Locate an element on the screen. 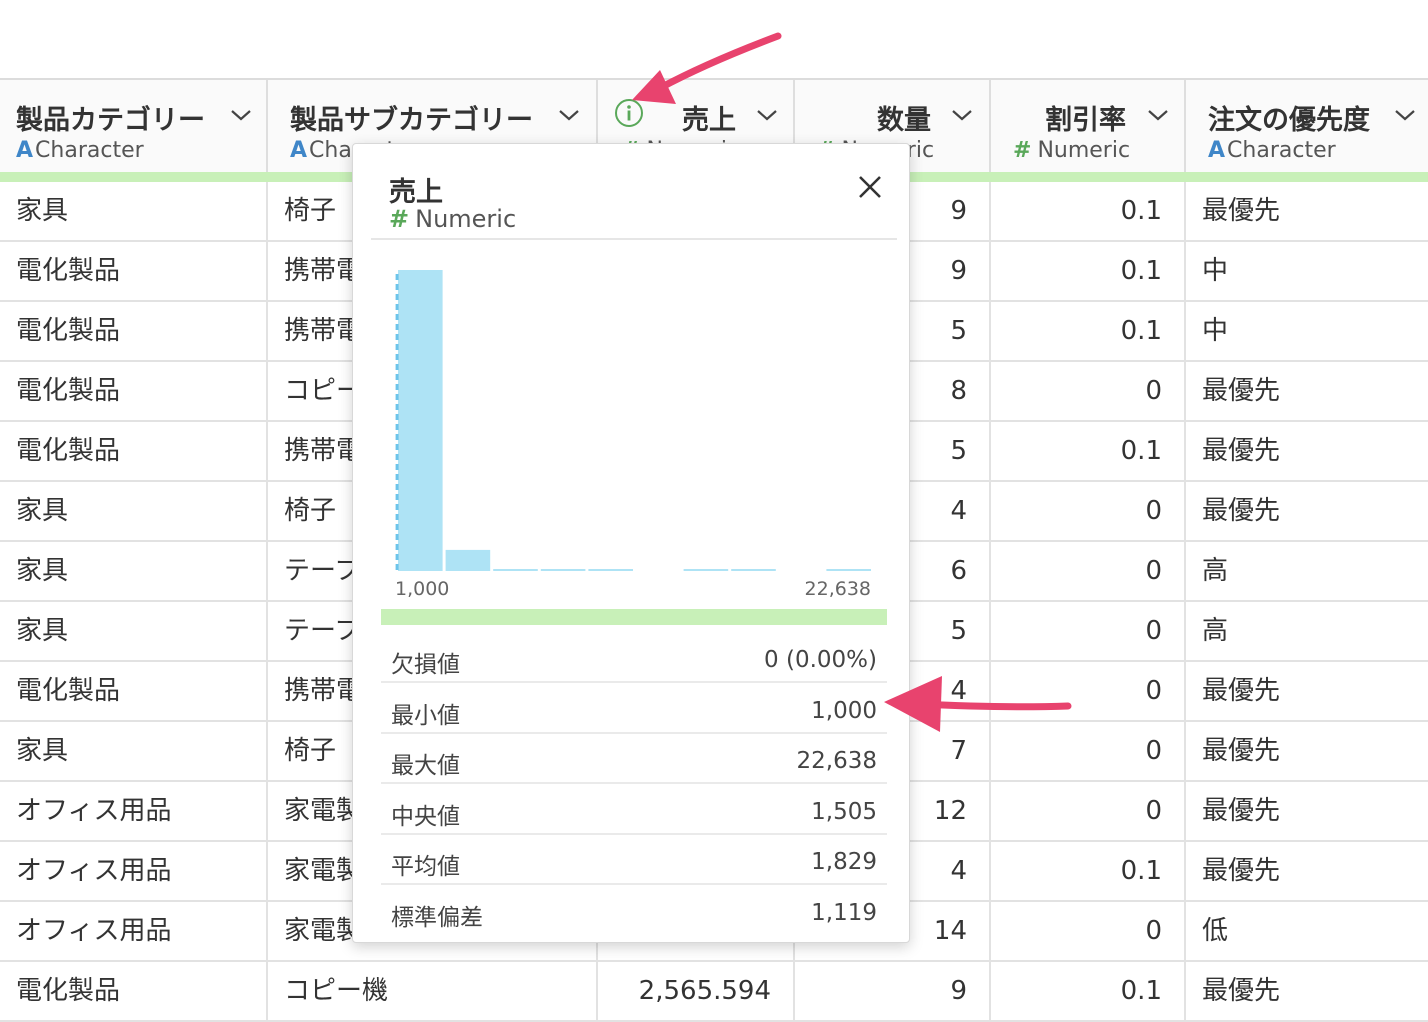 This screenshot has width=1428, height=1022. column-type: #Numeric is located at coordinates (1071, 150).